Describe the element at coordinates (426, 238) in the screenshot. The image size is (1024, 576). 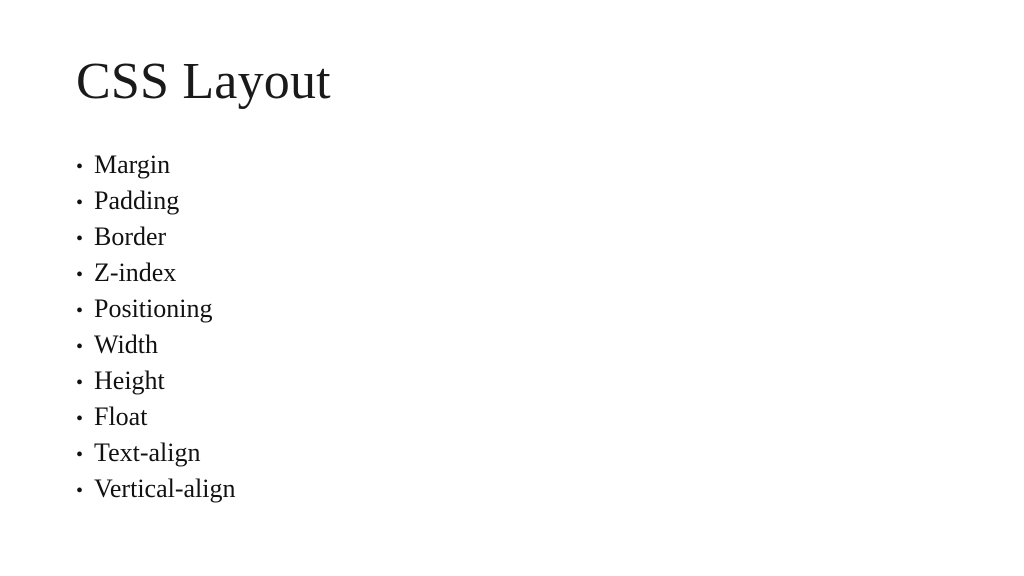
I see `list-item: • Border` at that location.